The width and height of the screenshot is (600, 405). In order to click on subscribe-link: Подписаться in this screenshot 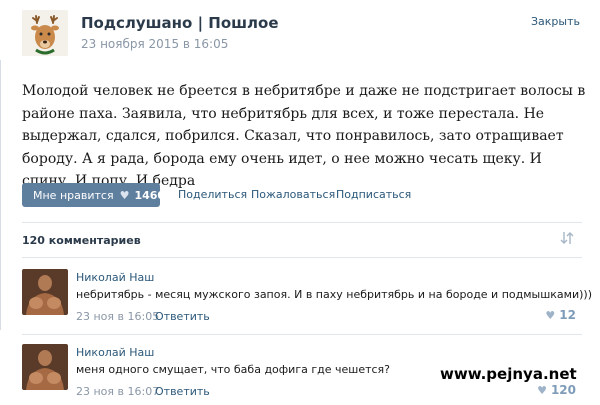, I will do `click(373, 194)`.